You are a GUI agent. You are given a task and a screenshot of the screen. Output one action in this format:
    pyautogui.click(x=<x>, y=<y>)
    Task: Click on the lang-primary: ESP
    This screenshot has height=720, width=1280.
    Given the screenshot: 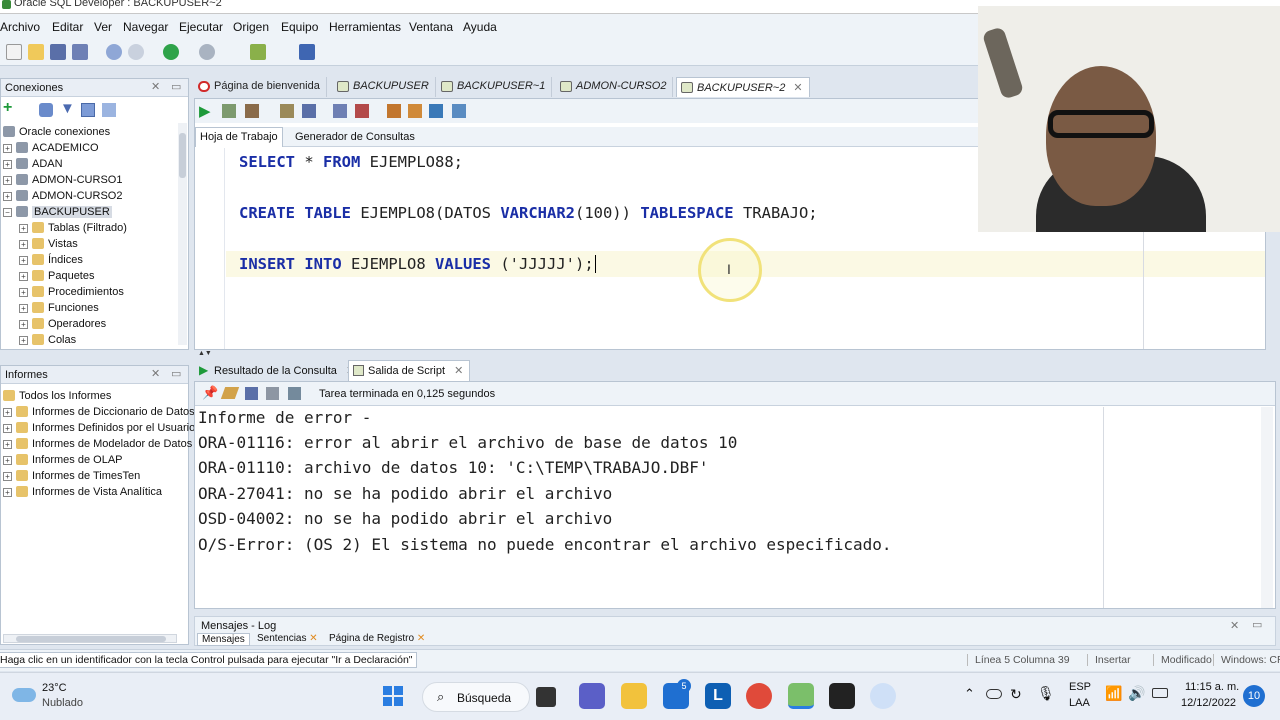 What is the action you would take?
    pyautogui.click(x=1080, y=687)
    